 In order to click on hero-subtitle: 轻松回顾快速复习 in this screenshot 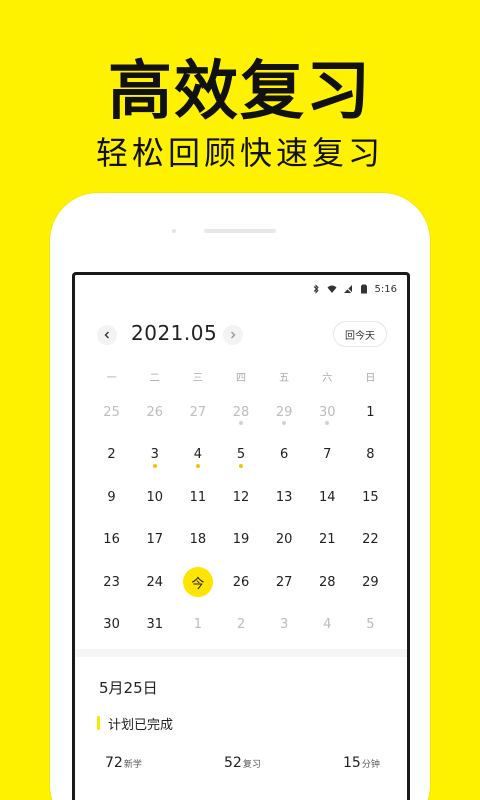, I will do `click(239, 153)`.